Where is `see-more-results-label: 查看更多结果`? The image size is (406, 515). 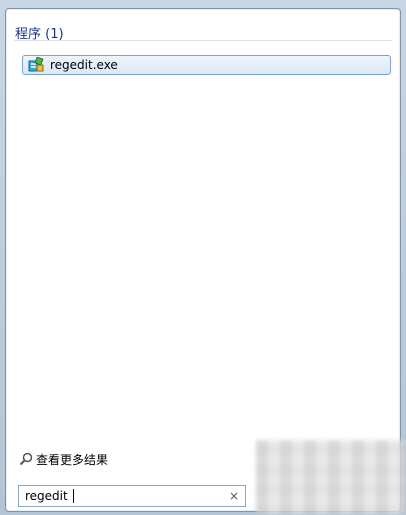 see-more-results-label: 查看更多结果 is located at coordinates (72, 460).